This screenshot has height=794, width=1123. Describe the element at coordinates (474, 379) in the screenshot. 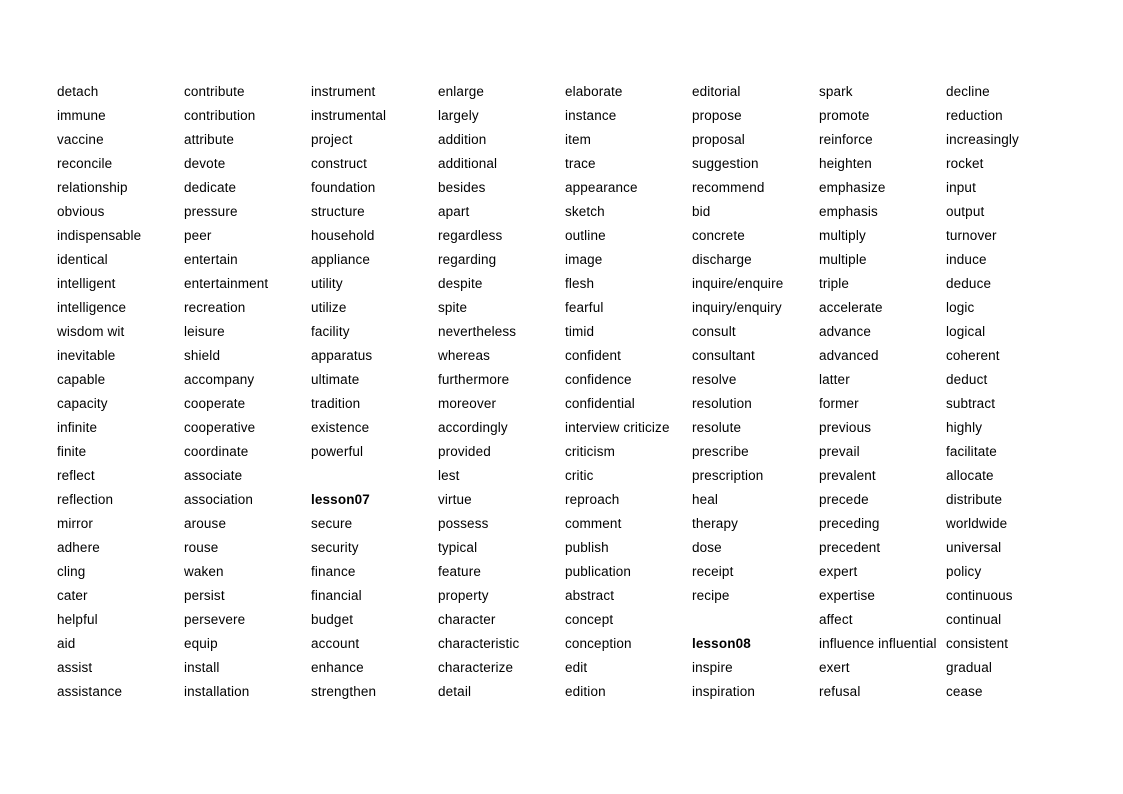

I see `word-item: furthermore` at that location.